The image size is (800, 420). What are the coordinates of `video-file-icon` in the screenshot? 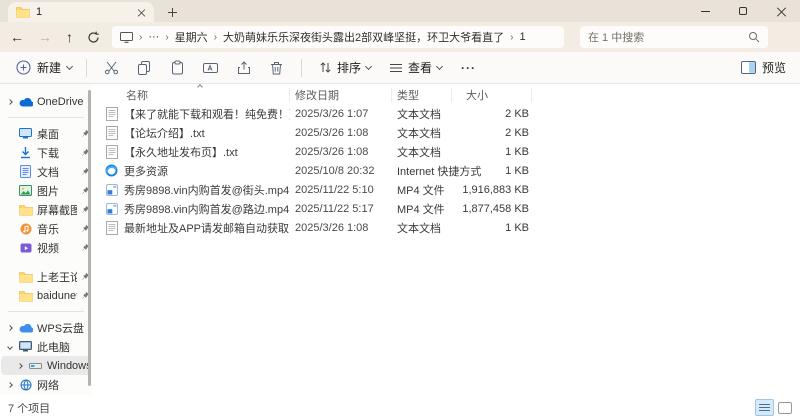 It's located at (111, 189).